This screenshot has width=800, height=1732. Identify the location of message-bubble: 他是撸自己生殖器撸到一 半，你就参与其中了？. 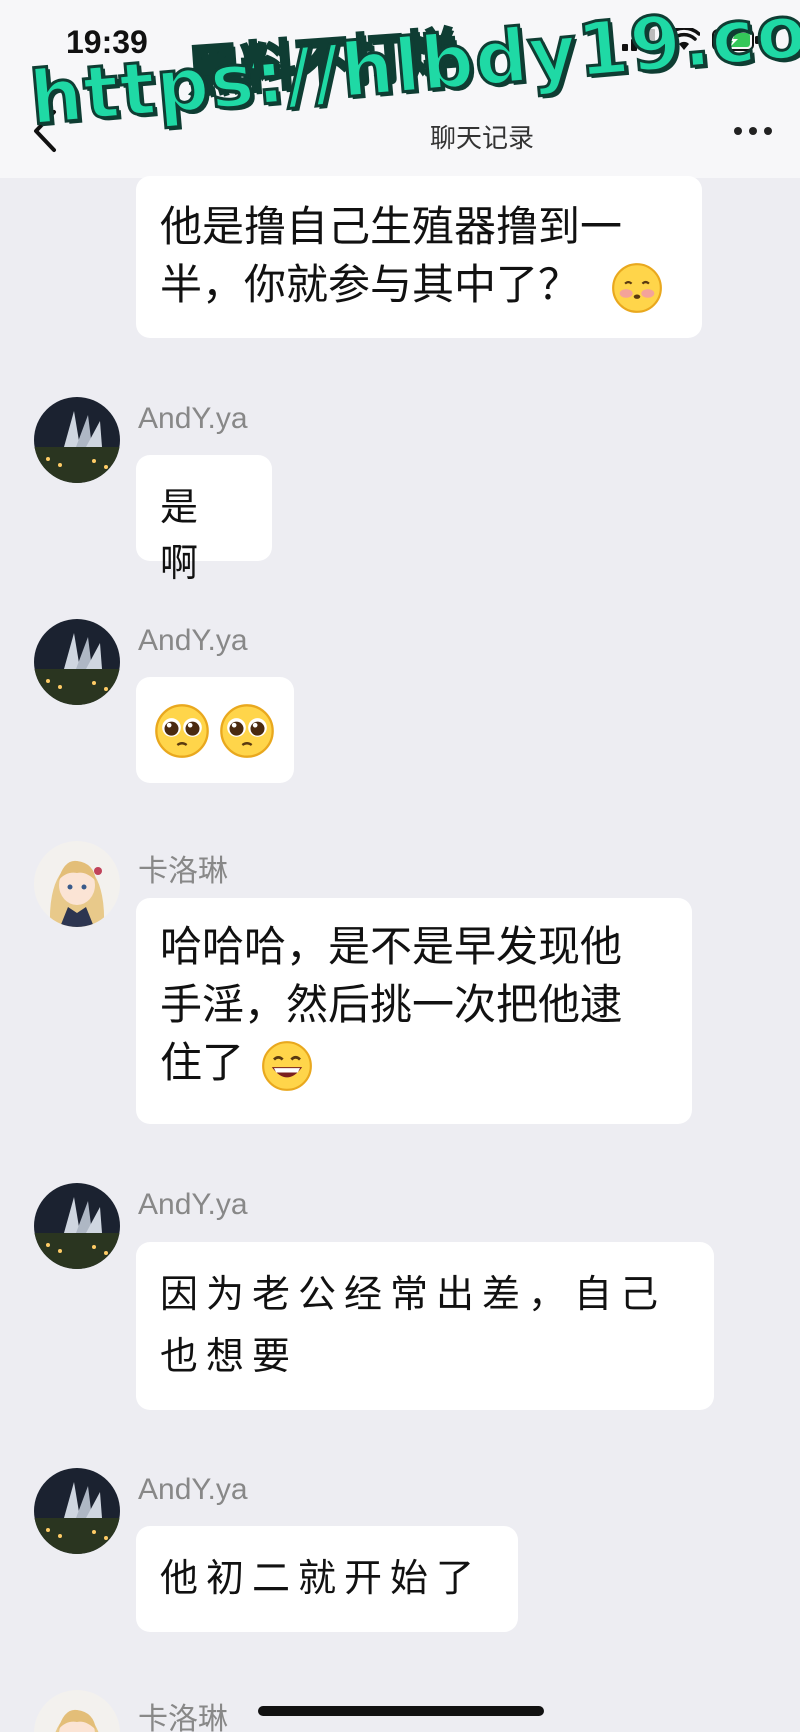
(419, 257).